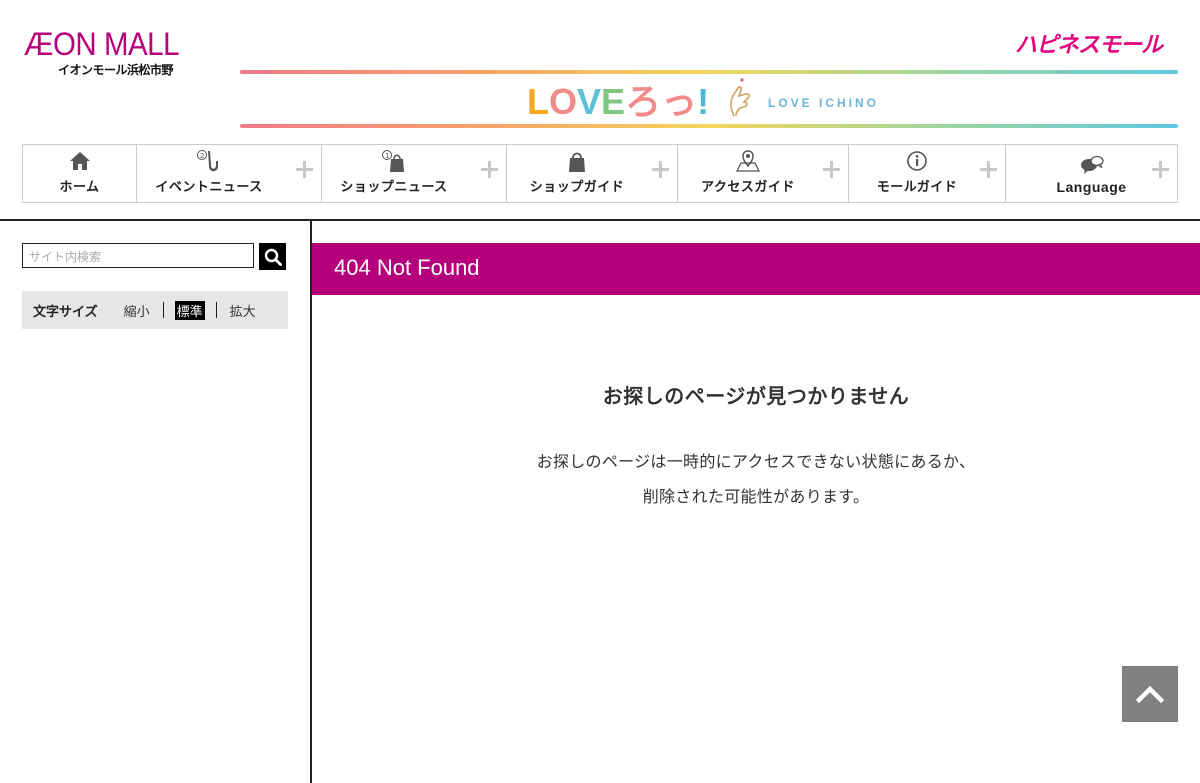 Image resolution: width=1200 pixels, height=783 pixels. Describe the element at coordinates (189, 310) in the screenshot. I see `font-size-standard: 標準` at that location.